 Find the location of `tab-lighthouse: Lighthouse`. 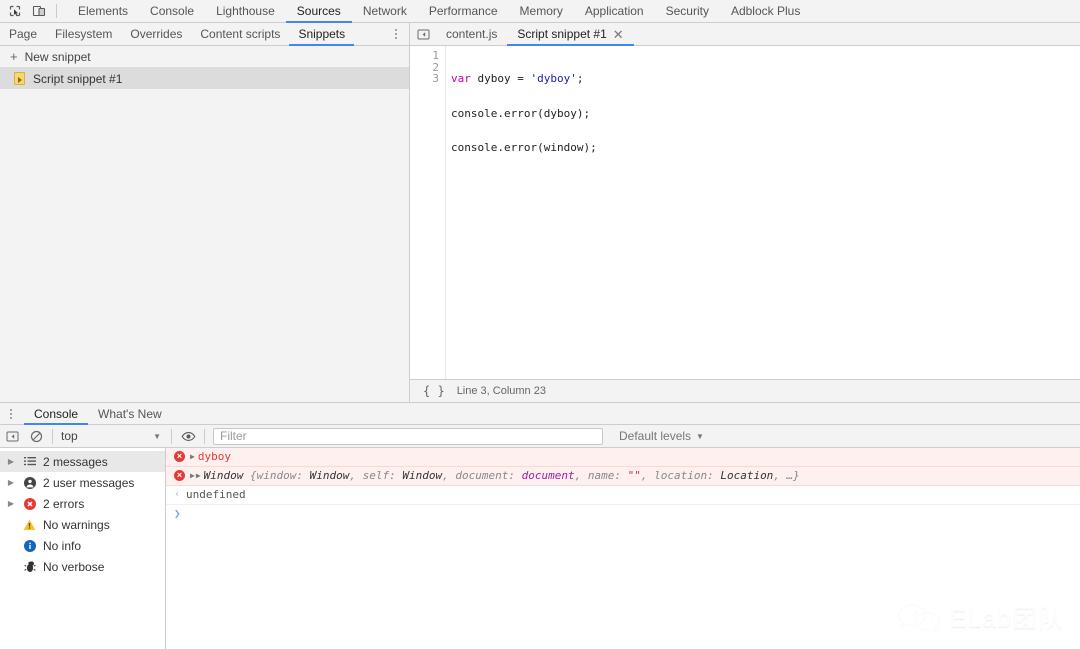

tab-lighthouse: Lighthouse is located at coordinates (245, 11).